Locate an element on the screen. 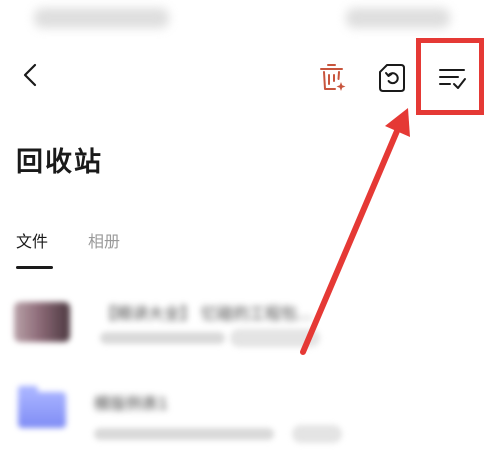 The height and width of the screenshot is (461, 488). back-button is located at coordinates (31, 75).